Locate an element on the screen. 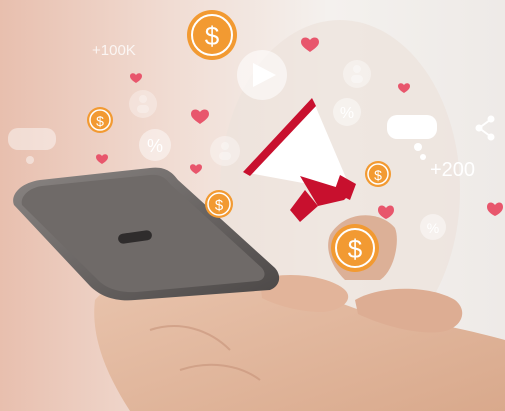 The image size is (505, 411). chat-bubble-icon is located at coordinates (32, 146).